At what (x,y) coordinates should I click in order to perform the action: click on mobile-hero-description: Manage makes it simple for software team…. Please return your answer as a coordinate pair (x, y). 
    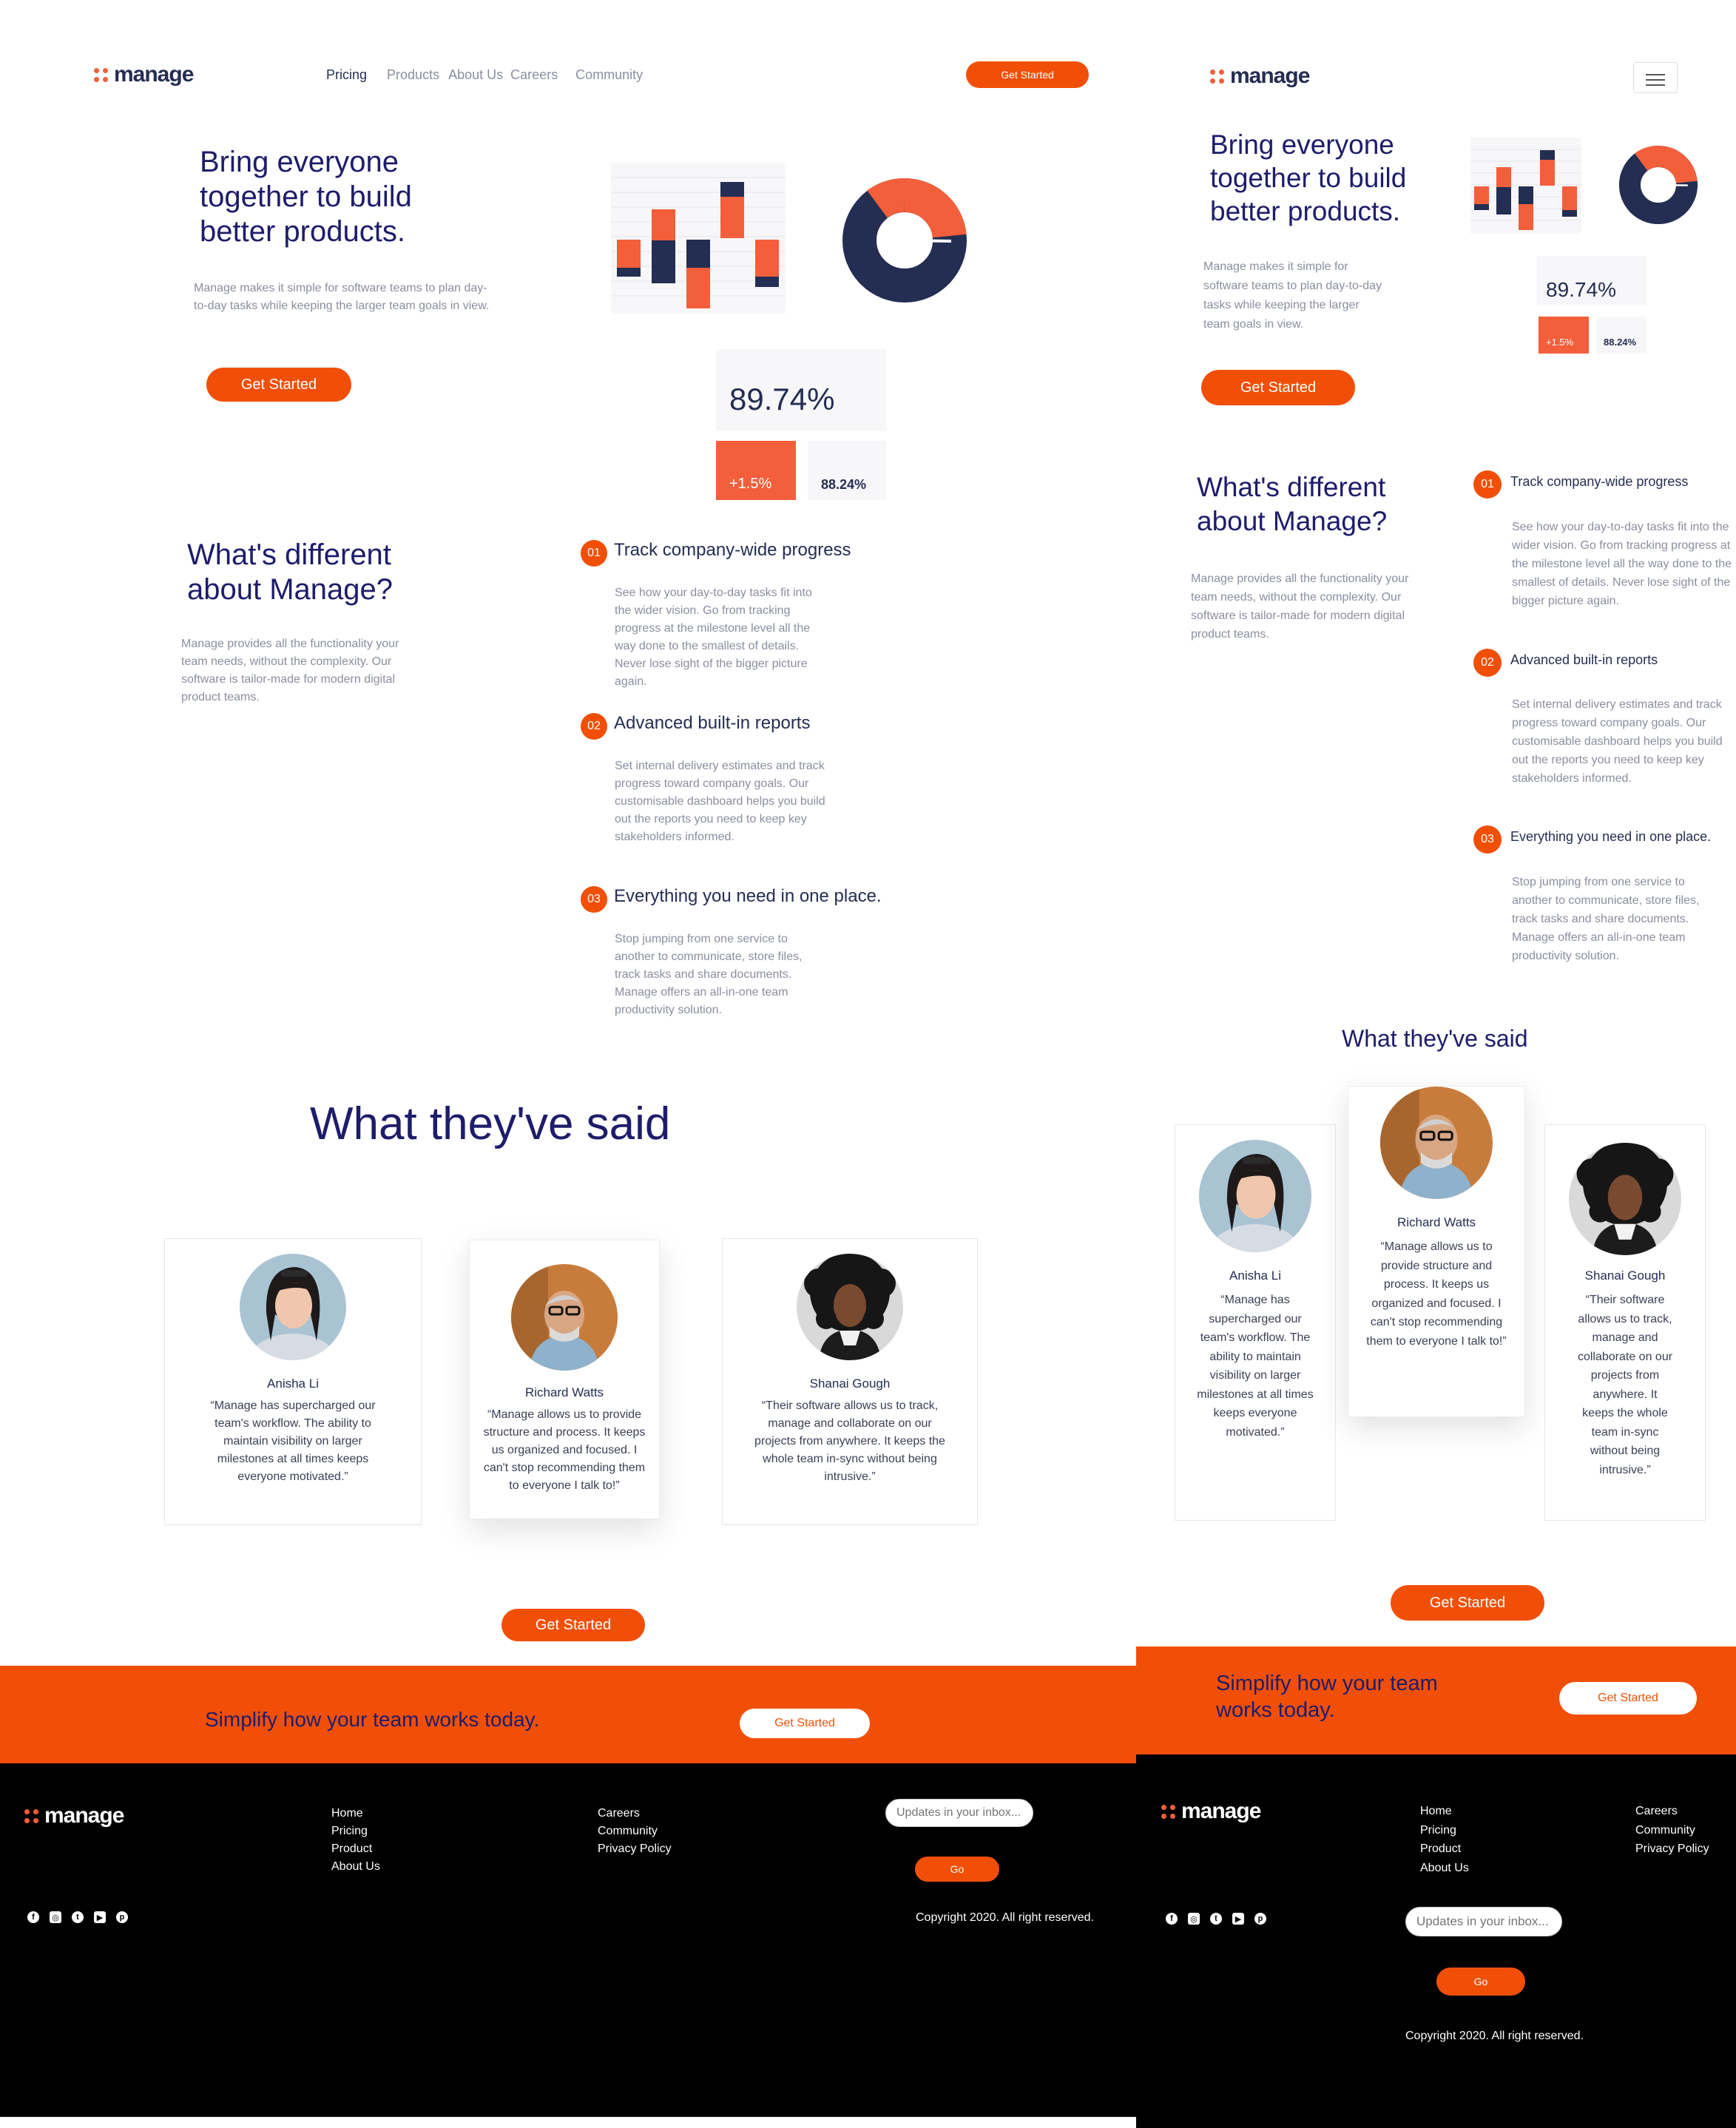
    Looking at the image, I should click on (1292, 295).